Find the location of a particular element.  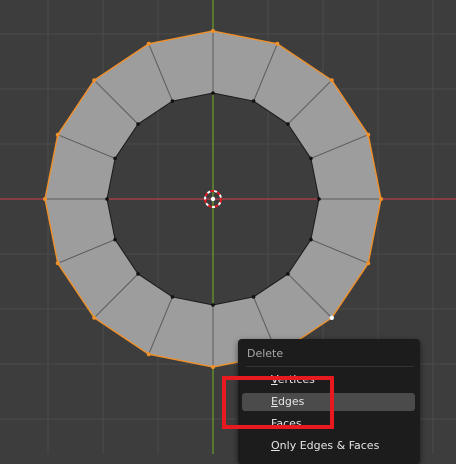

menu-title: Delete is located at coordinates (265, 353).